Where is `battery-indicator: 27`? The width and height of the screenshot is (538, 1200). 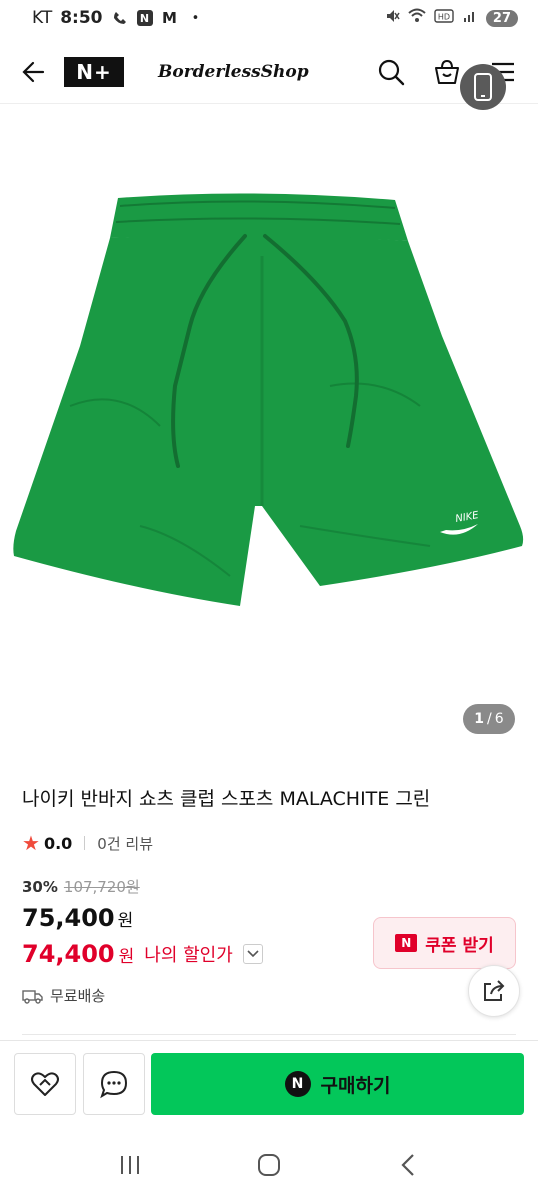
battery-indicator: 27 is located at coordinates (501, 18).